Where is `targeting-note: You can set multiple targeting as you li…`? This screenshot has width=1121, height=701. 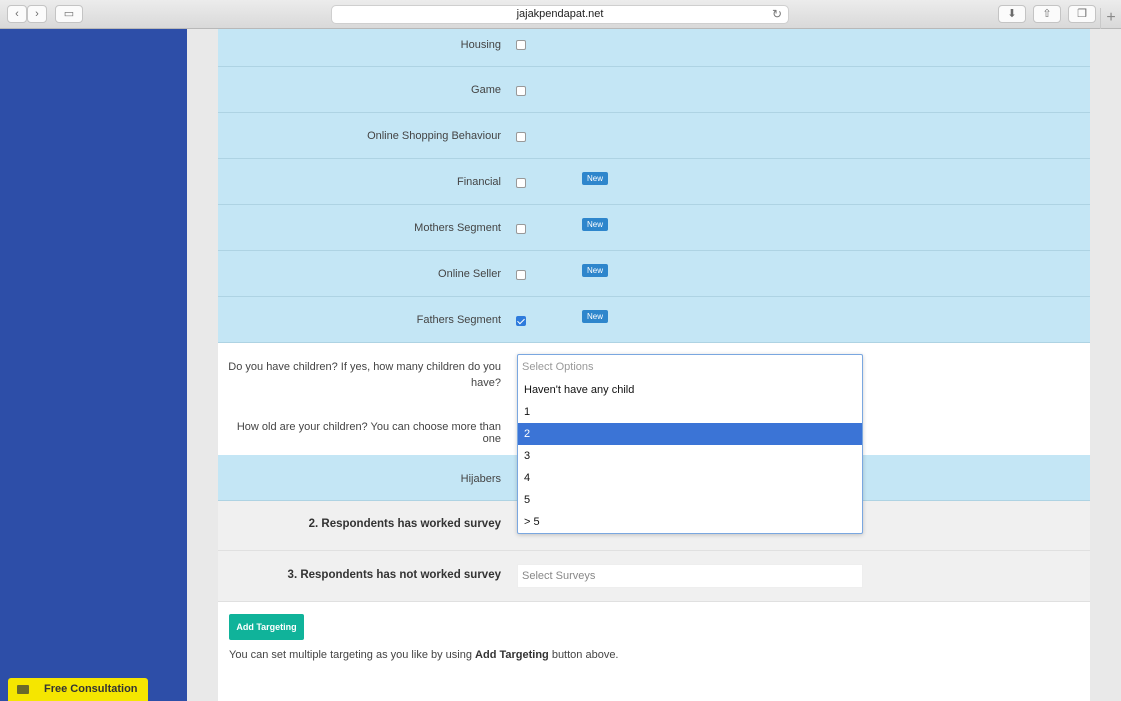
targeting-note: You can set multiple targeting as you li… is located at coordinates (424, 655).